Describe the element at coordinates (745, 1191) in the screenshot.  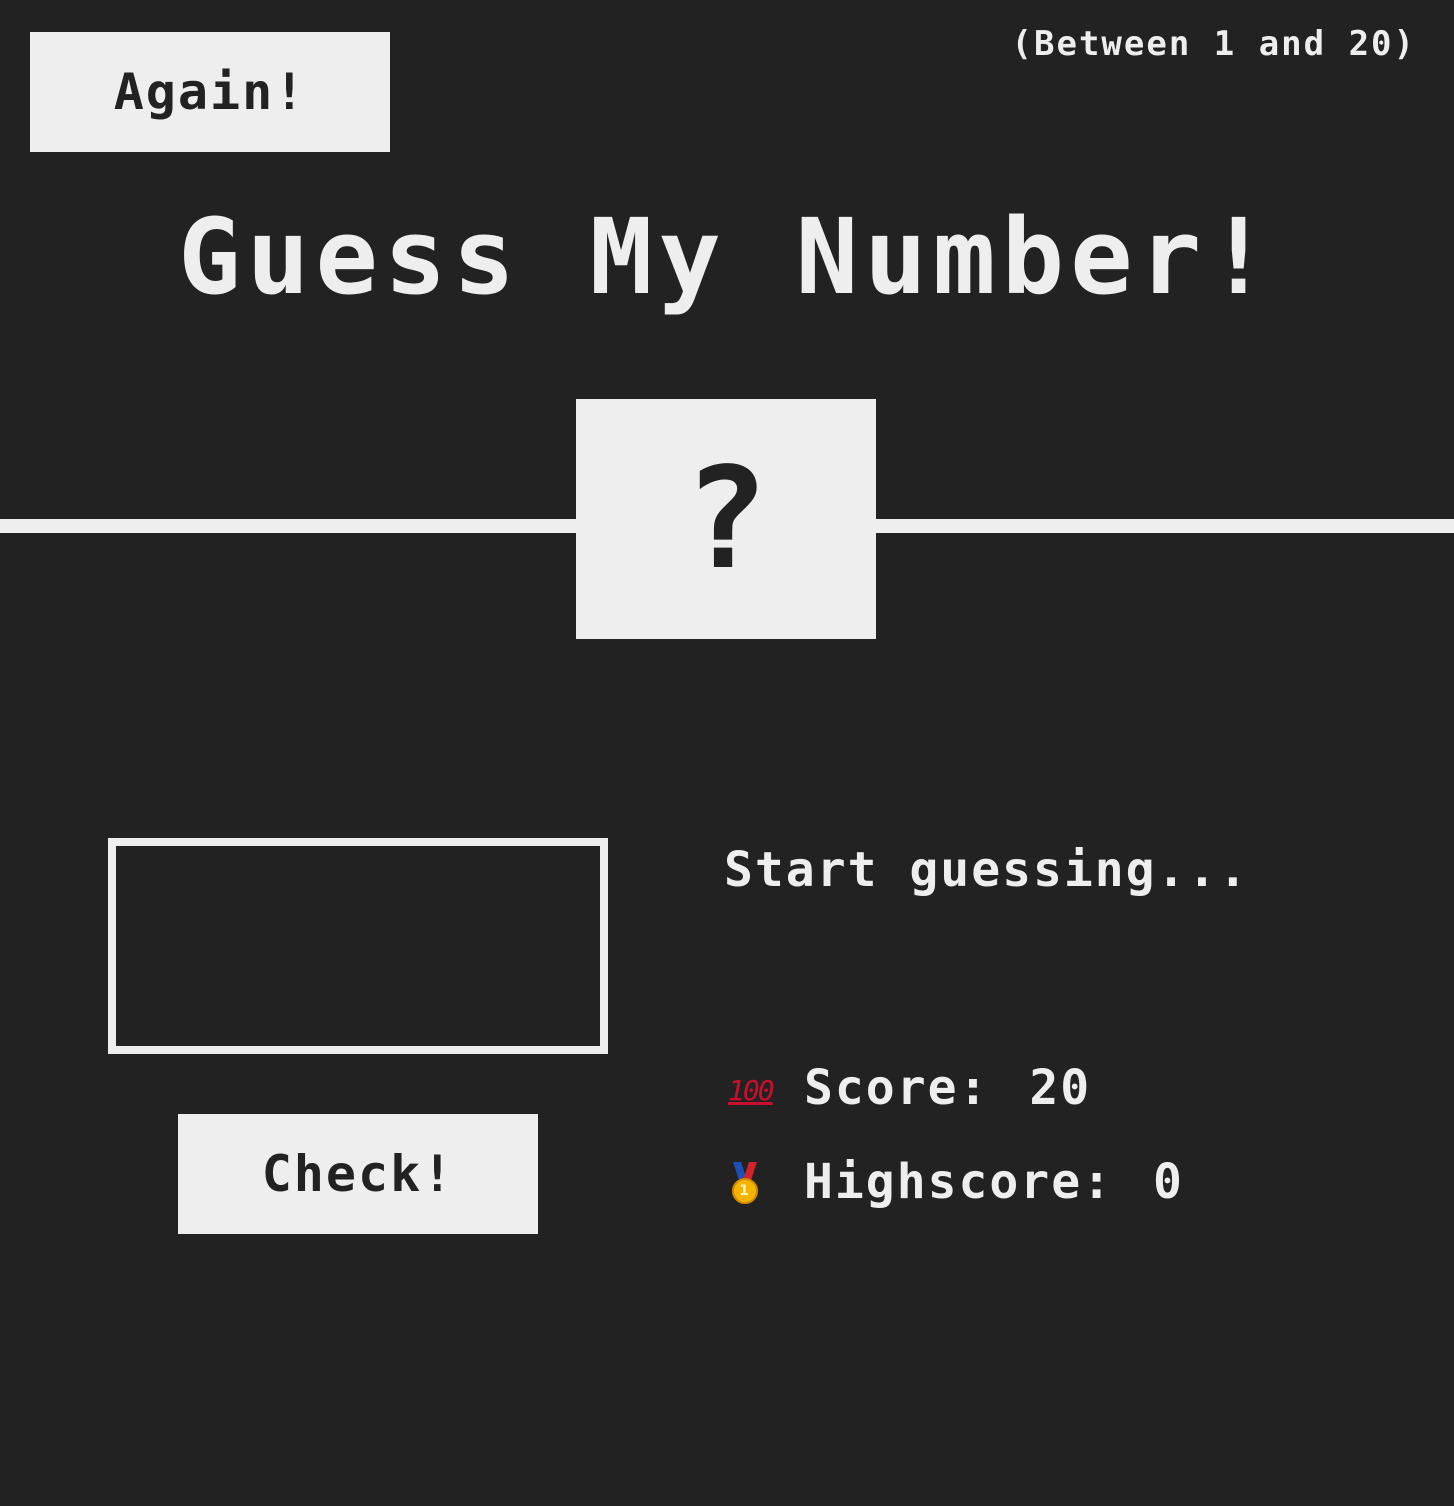
I see `medal-disc: 1` at that location.